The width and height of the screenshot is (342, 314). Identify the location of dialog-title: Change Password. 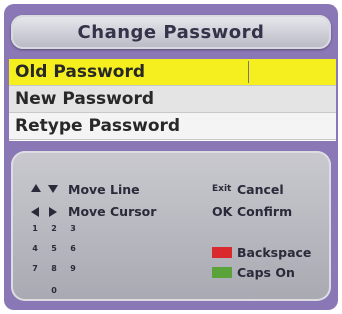
(171, 32).